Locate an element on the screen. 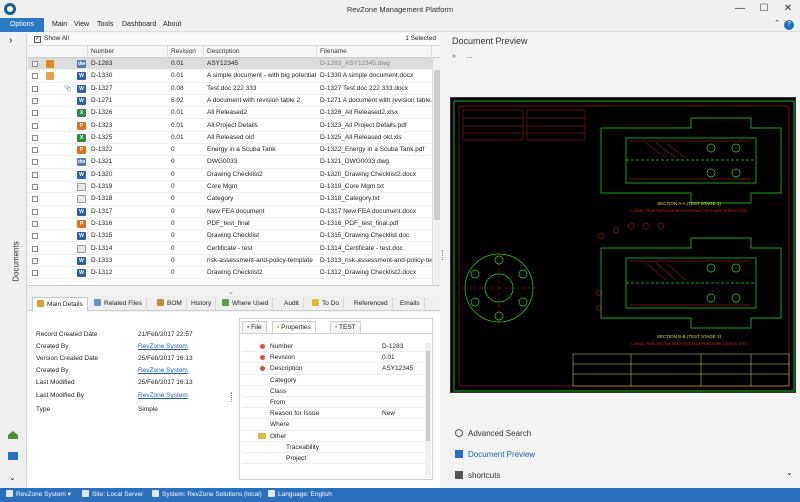  tab-emails: Emails is located at coordinates (410, 304).